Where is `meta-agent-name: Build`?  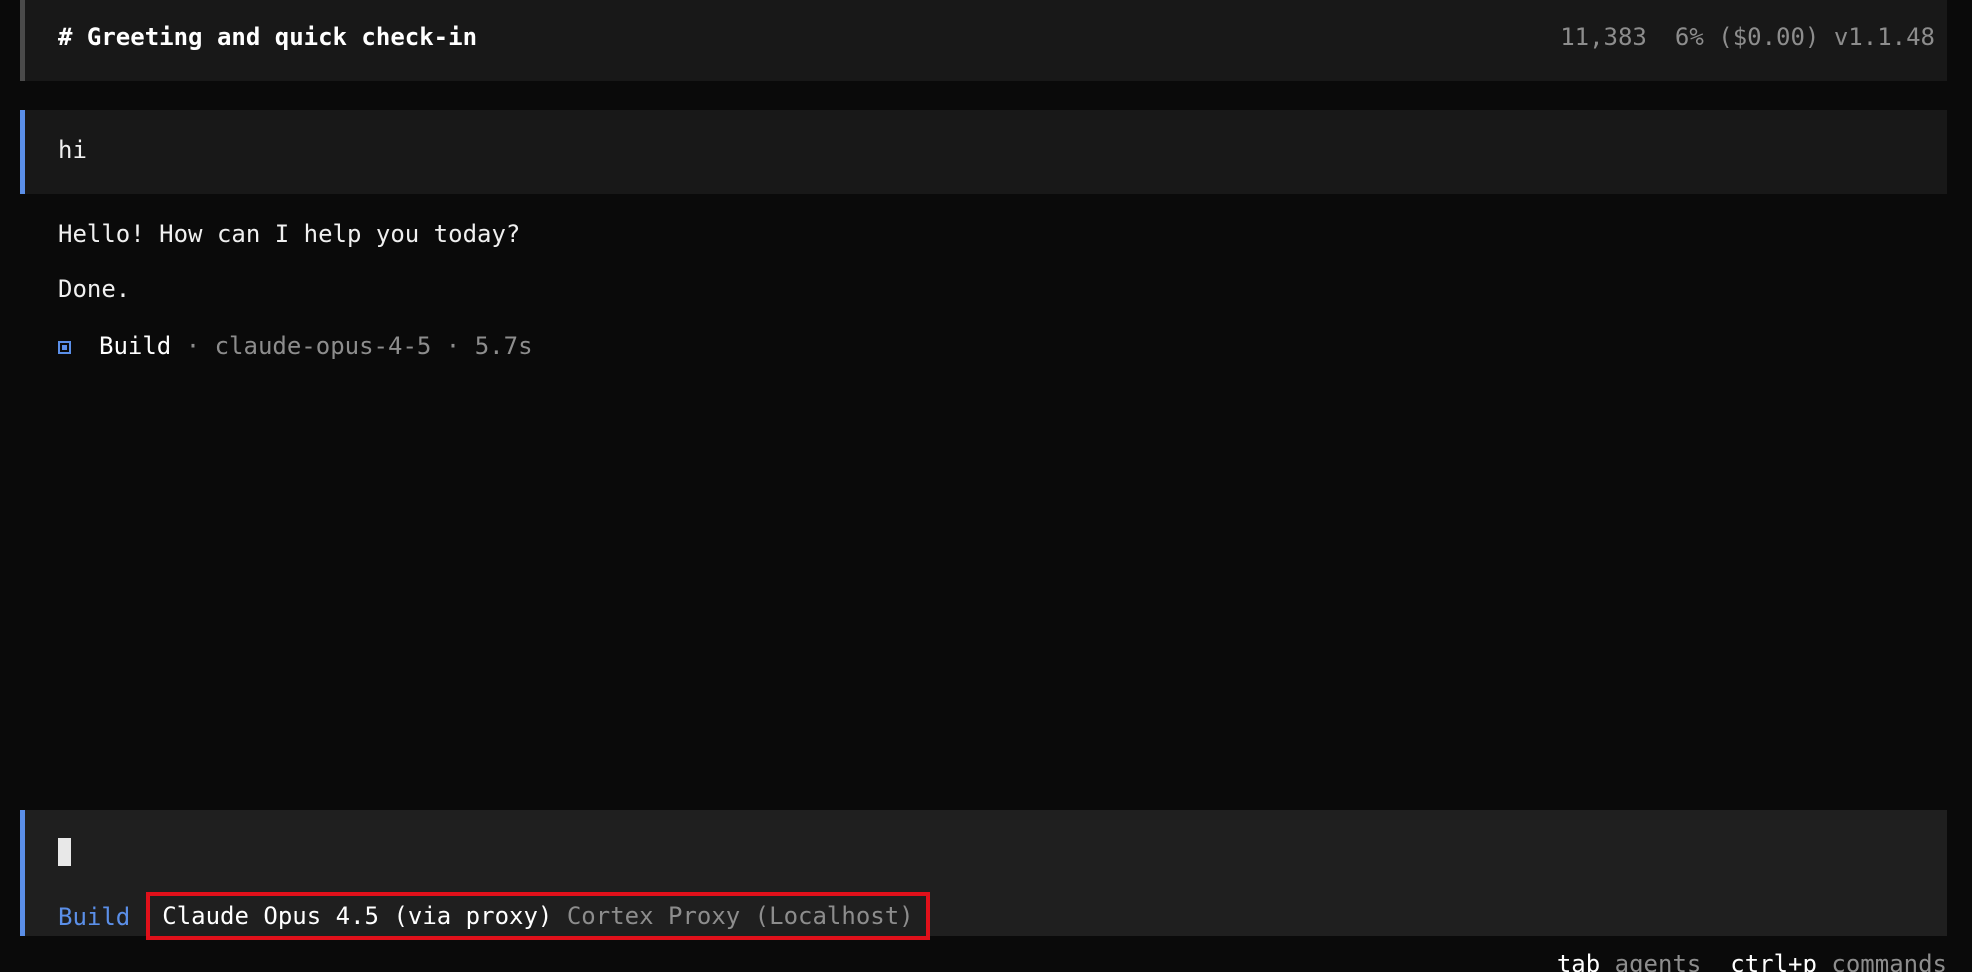
meta-agent-name: Build is located at coordinates (135, 346).